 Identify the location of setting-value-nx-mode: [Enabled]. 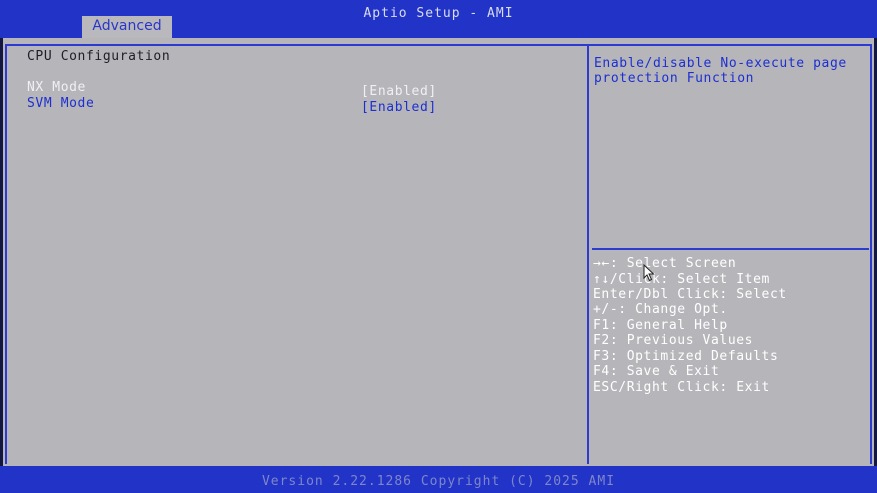
(399, 91).